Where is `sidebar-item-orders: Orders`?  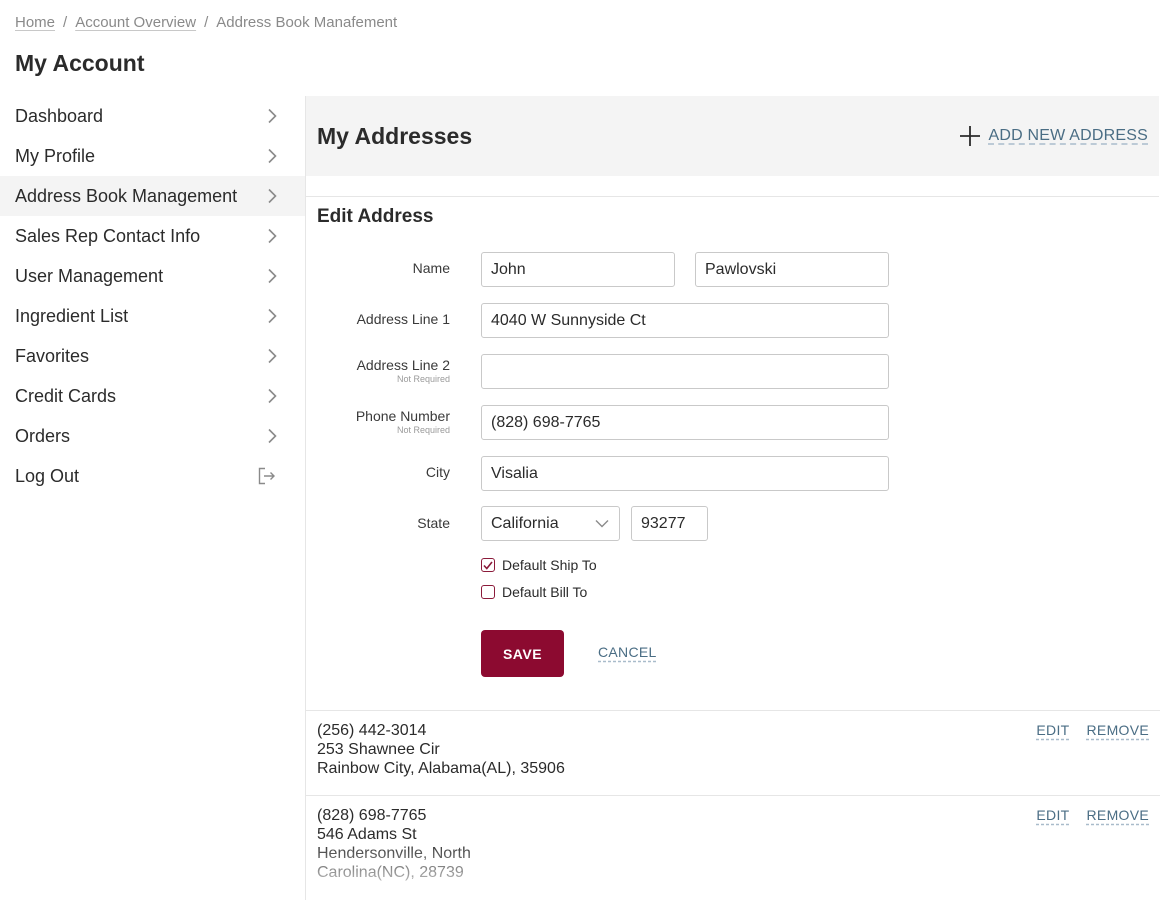
sidebar-item-orders: Orders is located at coordinates (152, 436).